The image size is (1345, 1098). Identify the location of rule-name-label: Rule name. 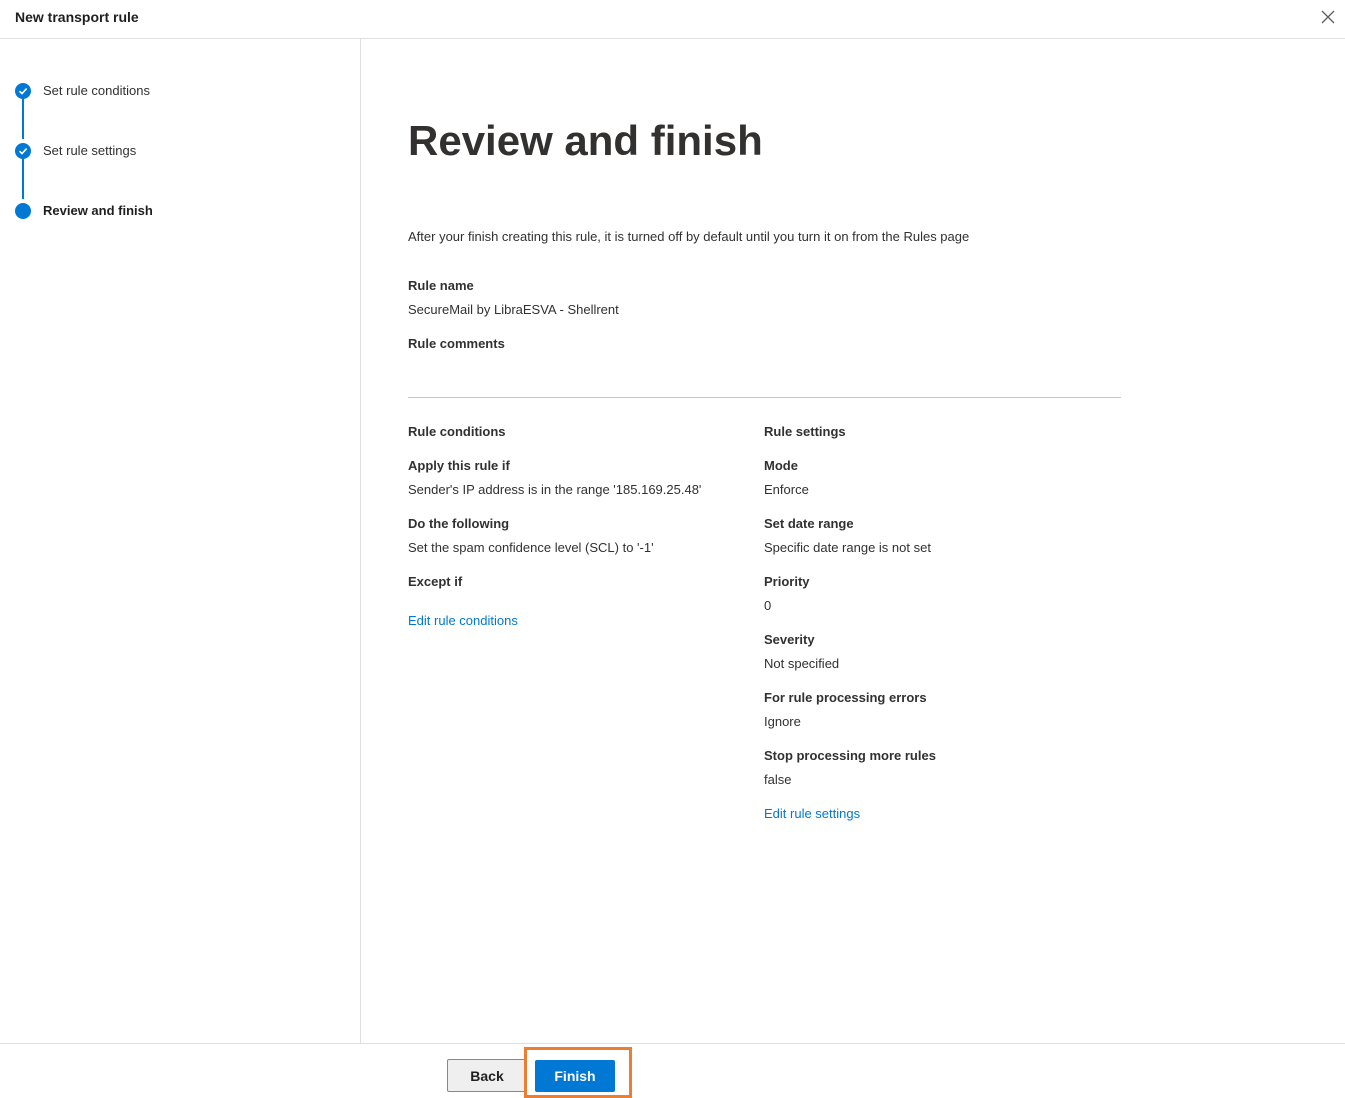
(441, 285).